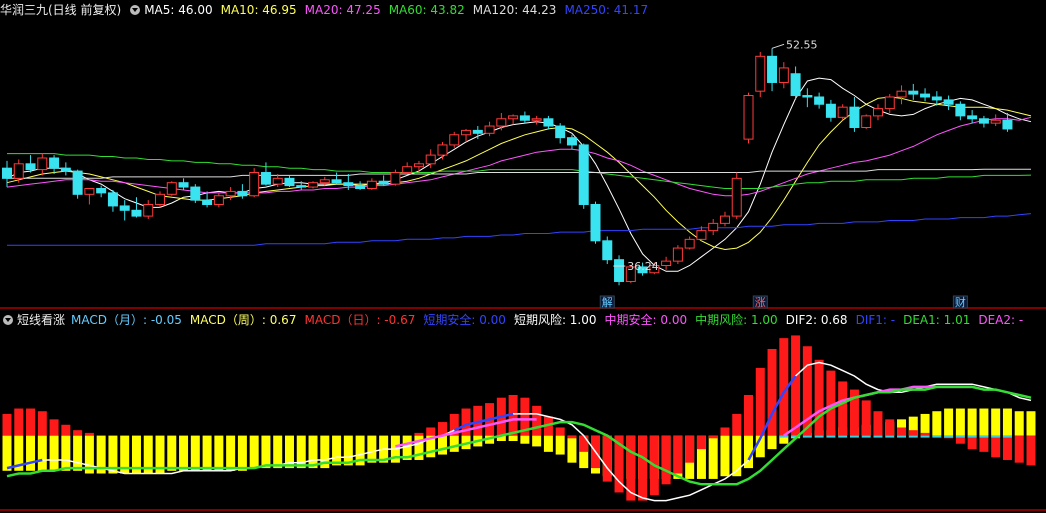  What do you see at coordinates (24, 464) in the screenshot?
I see `indicator-line-dif1` at bounding box center [24, 464].